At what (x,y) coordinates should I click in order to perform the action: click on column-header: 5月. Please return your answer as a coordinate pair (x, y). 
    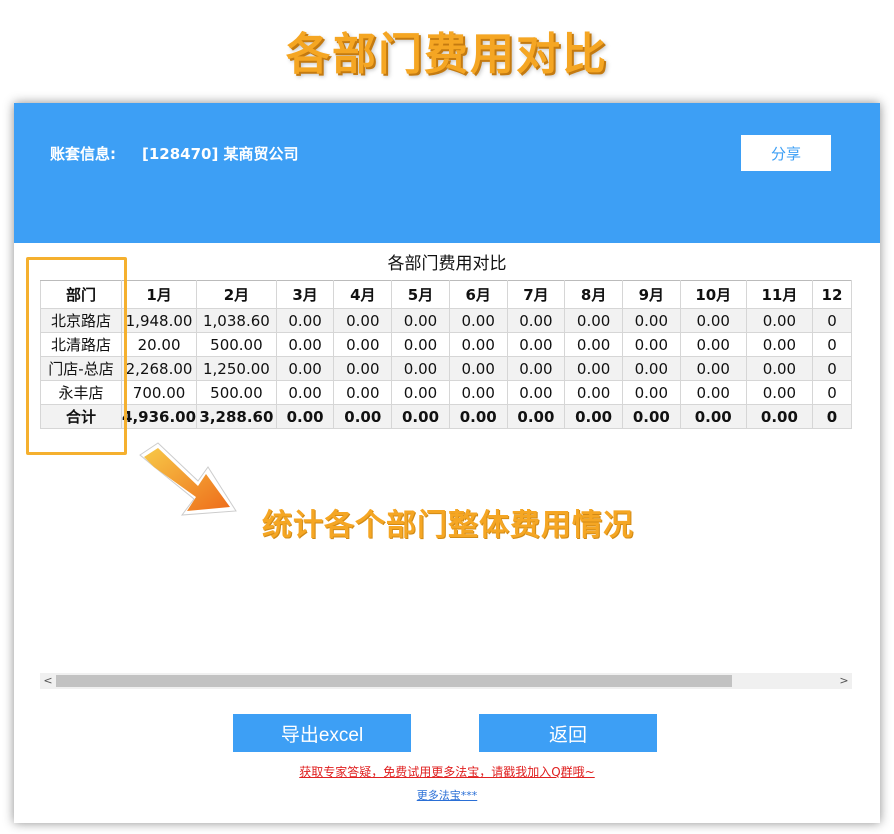
    Looking at the image, I should click on (420, 294).